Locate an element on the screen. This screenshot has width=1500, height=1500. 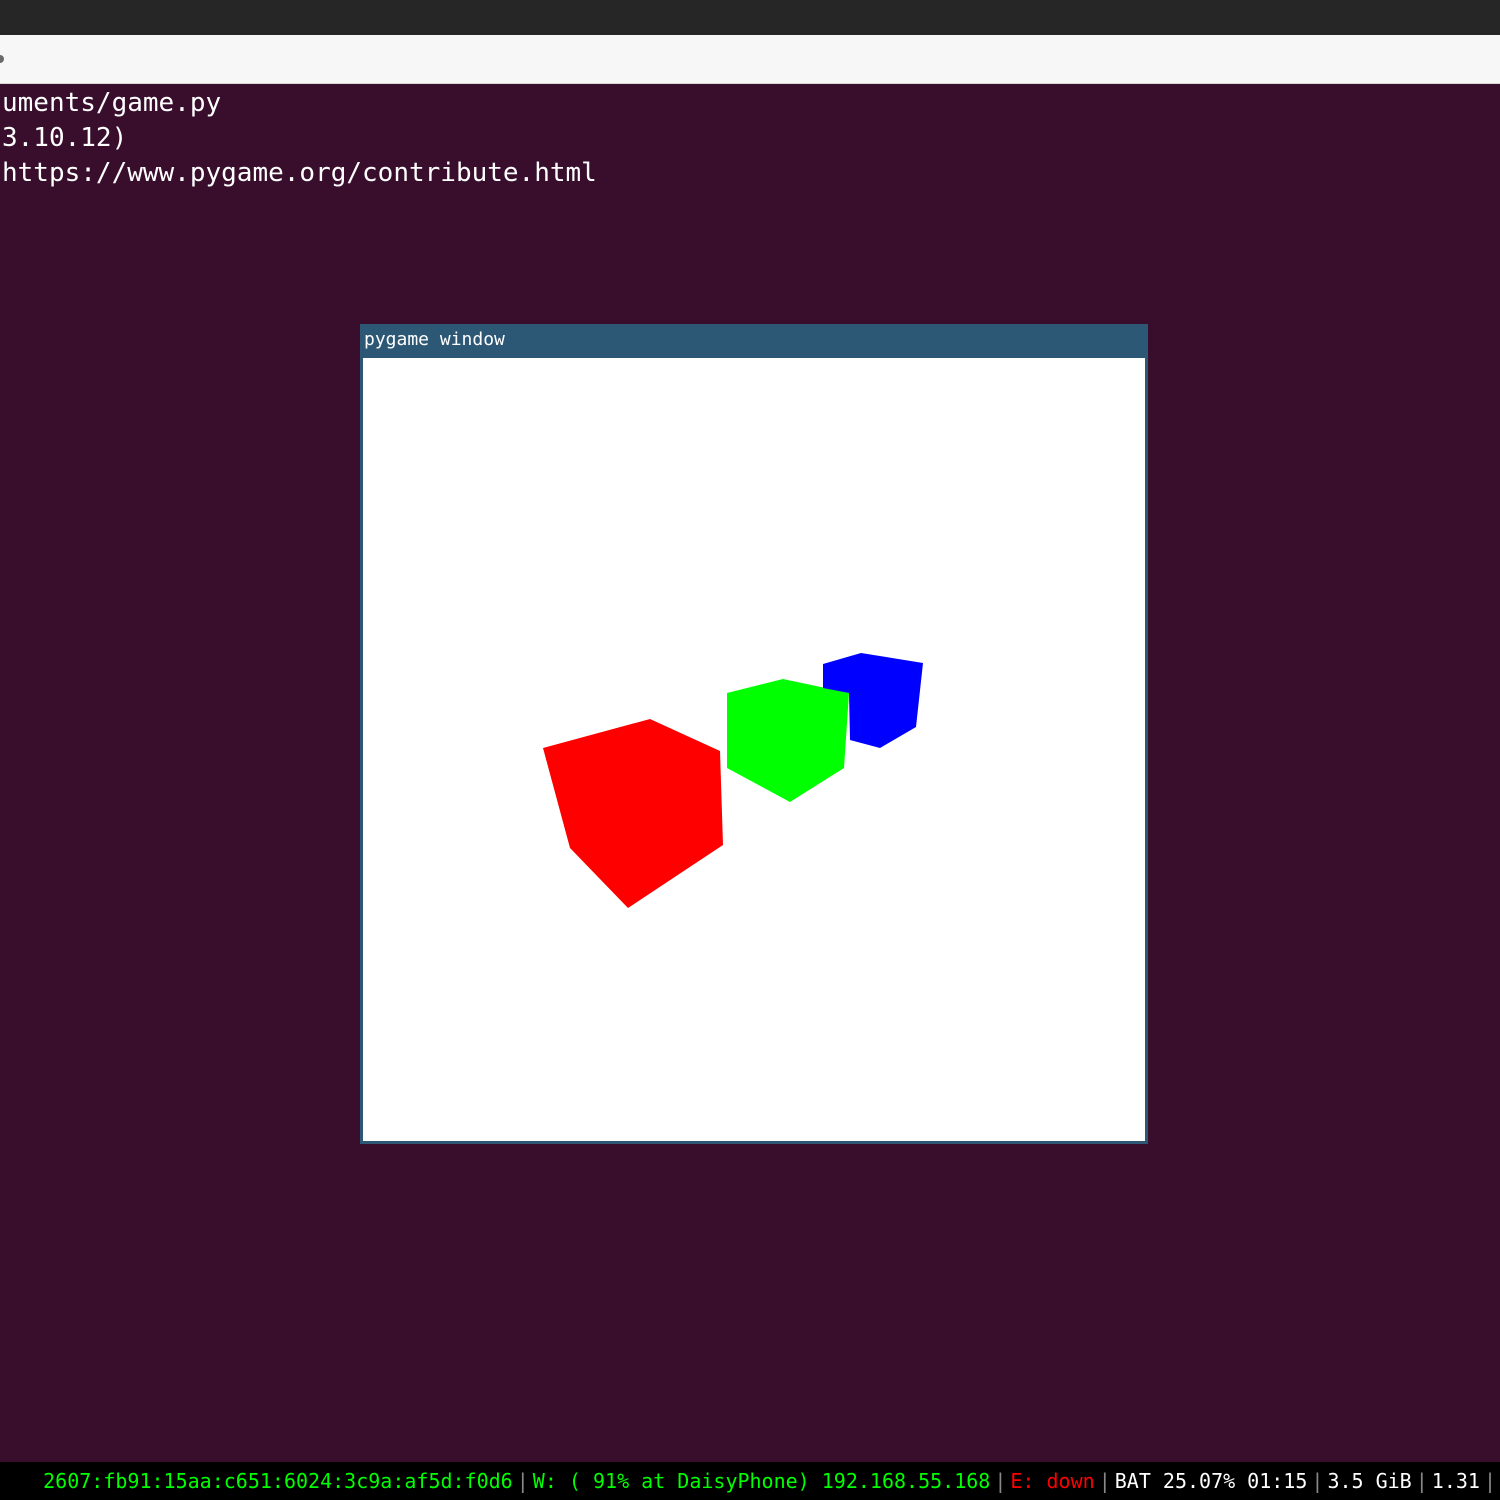
red-cube is located at coordinates (633, 813).